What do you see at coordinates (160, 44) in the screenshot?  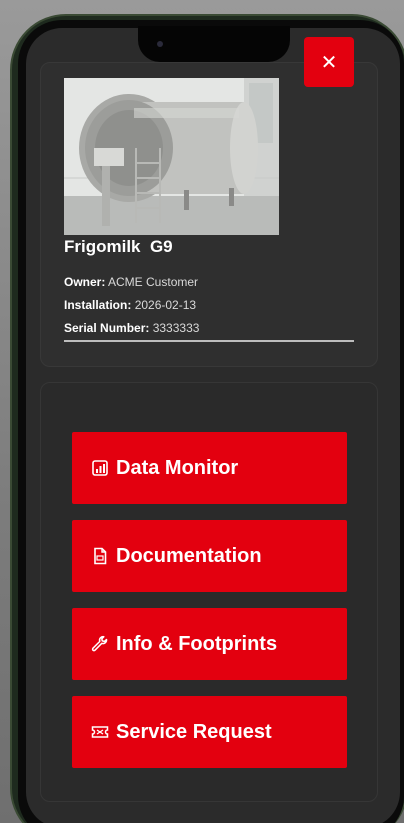 I see `camera-icon` at bounding box center [160, 44].